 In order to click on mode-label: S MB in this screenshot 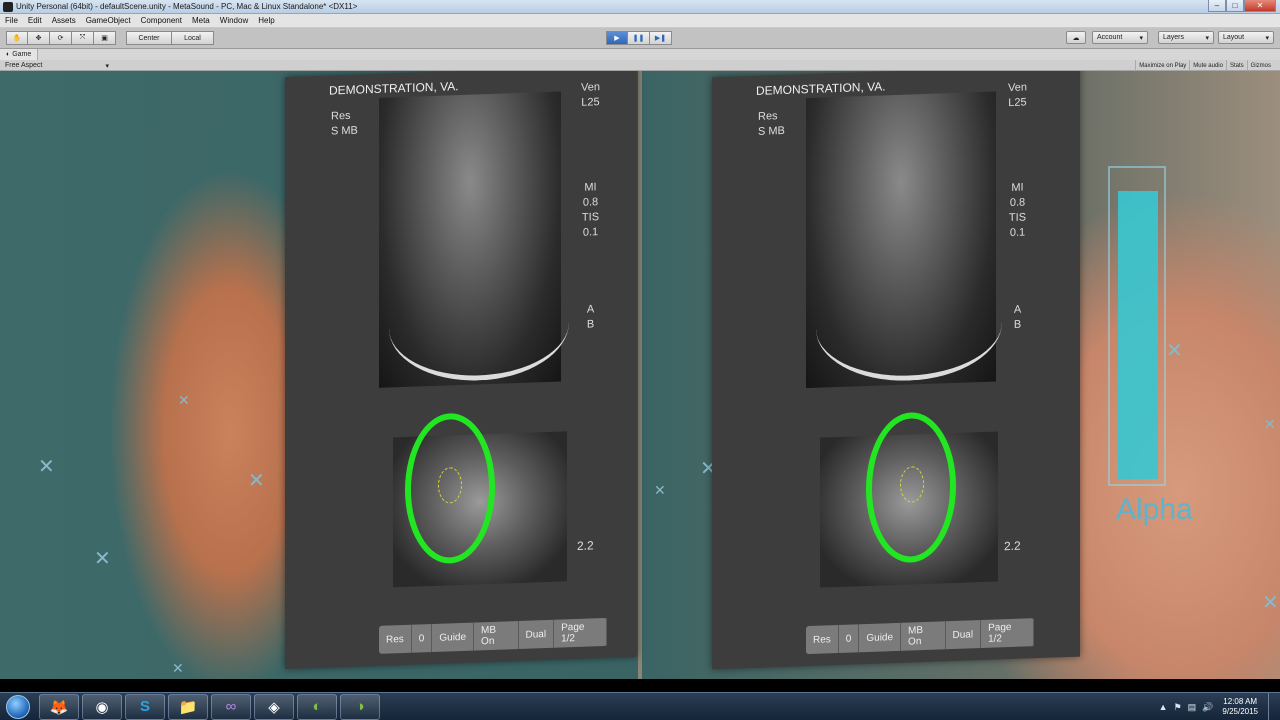, I will do `click(344, 131)`.